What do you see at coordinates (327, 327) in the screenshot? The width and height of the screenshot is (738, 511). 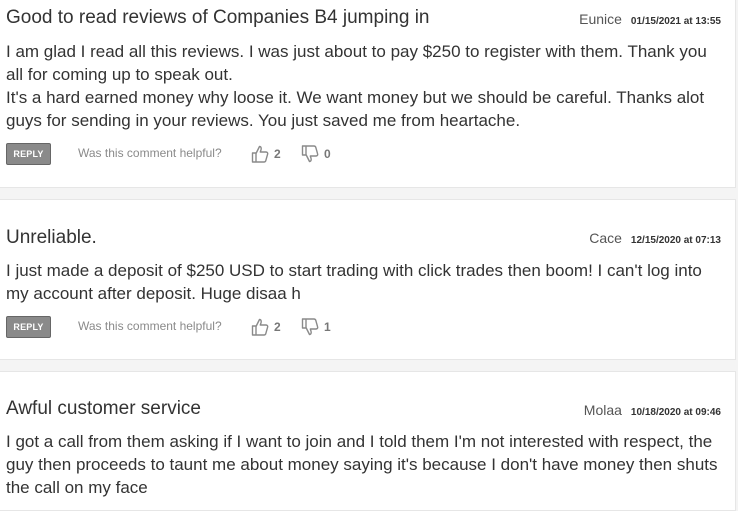 I see `dislikes-count: 1` at bounding box center [327, 327].